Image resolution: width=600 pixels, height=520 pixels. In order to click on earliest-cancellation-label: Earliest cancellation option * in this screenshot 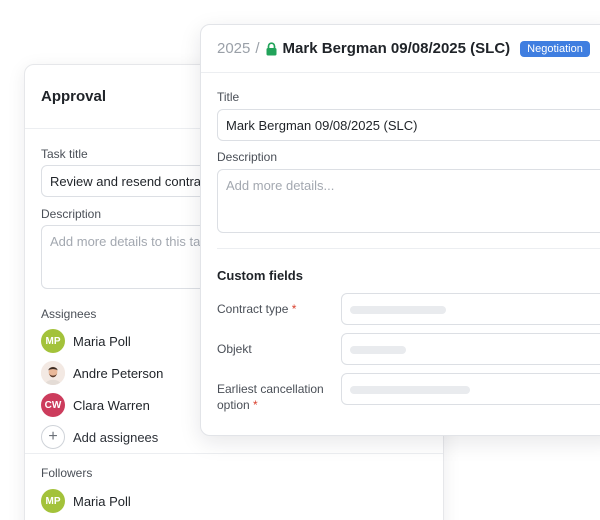, I will do `click(270, 397)`.